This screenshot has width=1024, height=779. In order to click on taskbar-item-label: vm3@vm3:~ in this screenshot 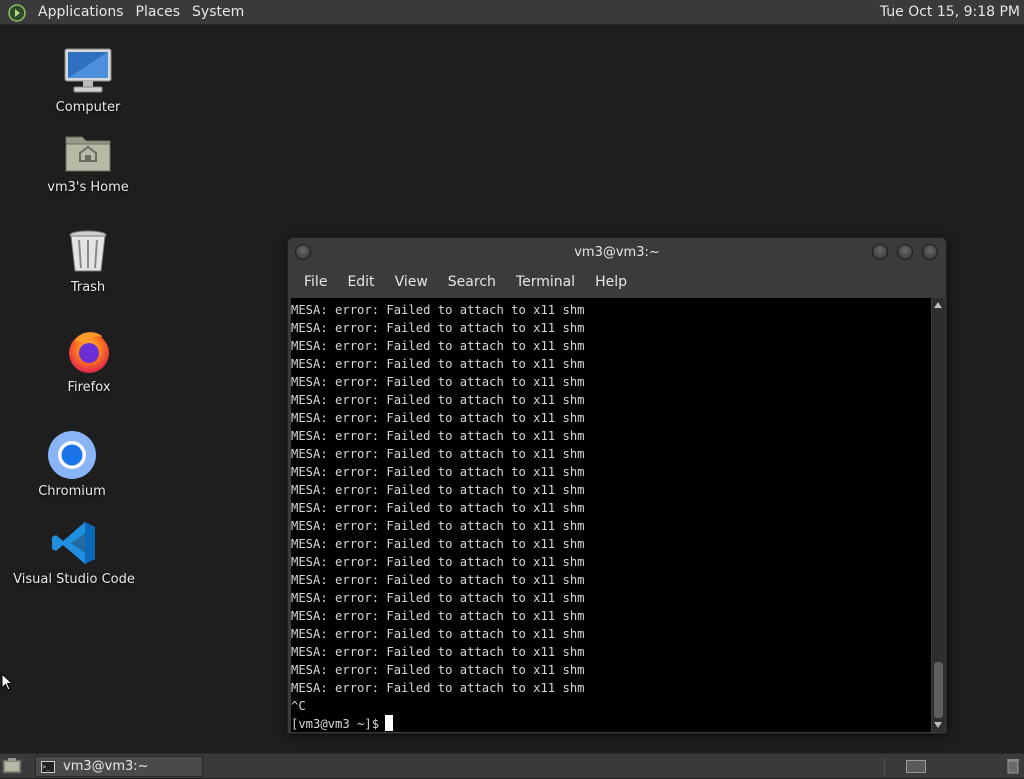, I will do `click(106, 766)`.